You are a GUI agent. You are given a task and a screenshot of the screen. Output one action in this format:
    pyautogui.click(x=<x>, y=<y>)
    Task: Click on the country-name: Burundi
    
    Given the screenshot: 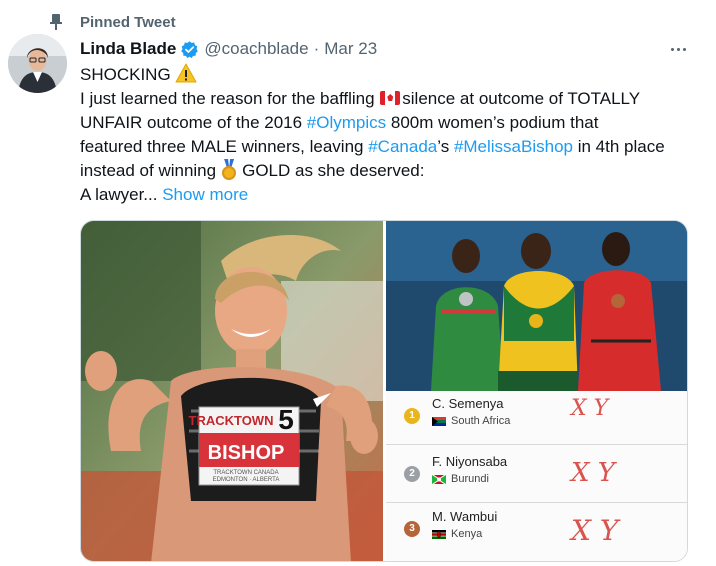 What is the action you would take?
    pyautogui.click(x=470, y=479)
    